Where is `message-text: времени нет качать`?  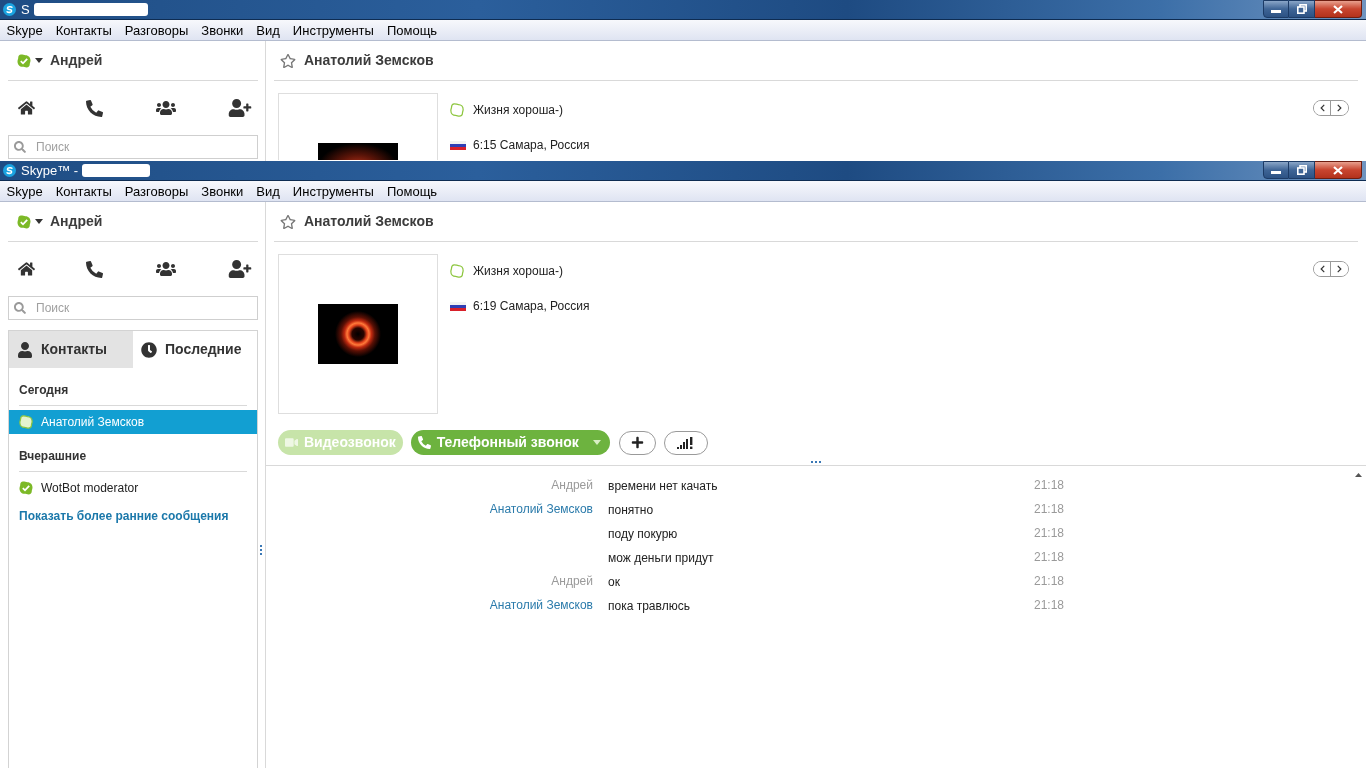 message-text: времени нет качать is located at coordinates (663, 486).